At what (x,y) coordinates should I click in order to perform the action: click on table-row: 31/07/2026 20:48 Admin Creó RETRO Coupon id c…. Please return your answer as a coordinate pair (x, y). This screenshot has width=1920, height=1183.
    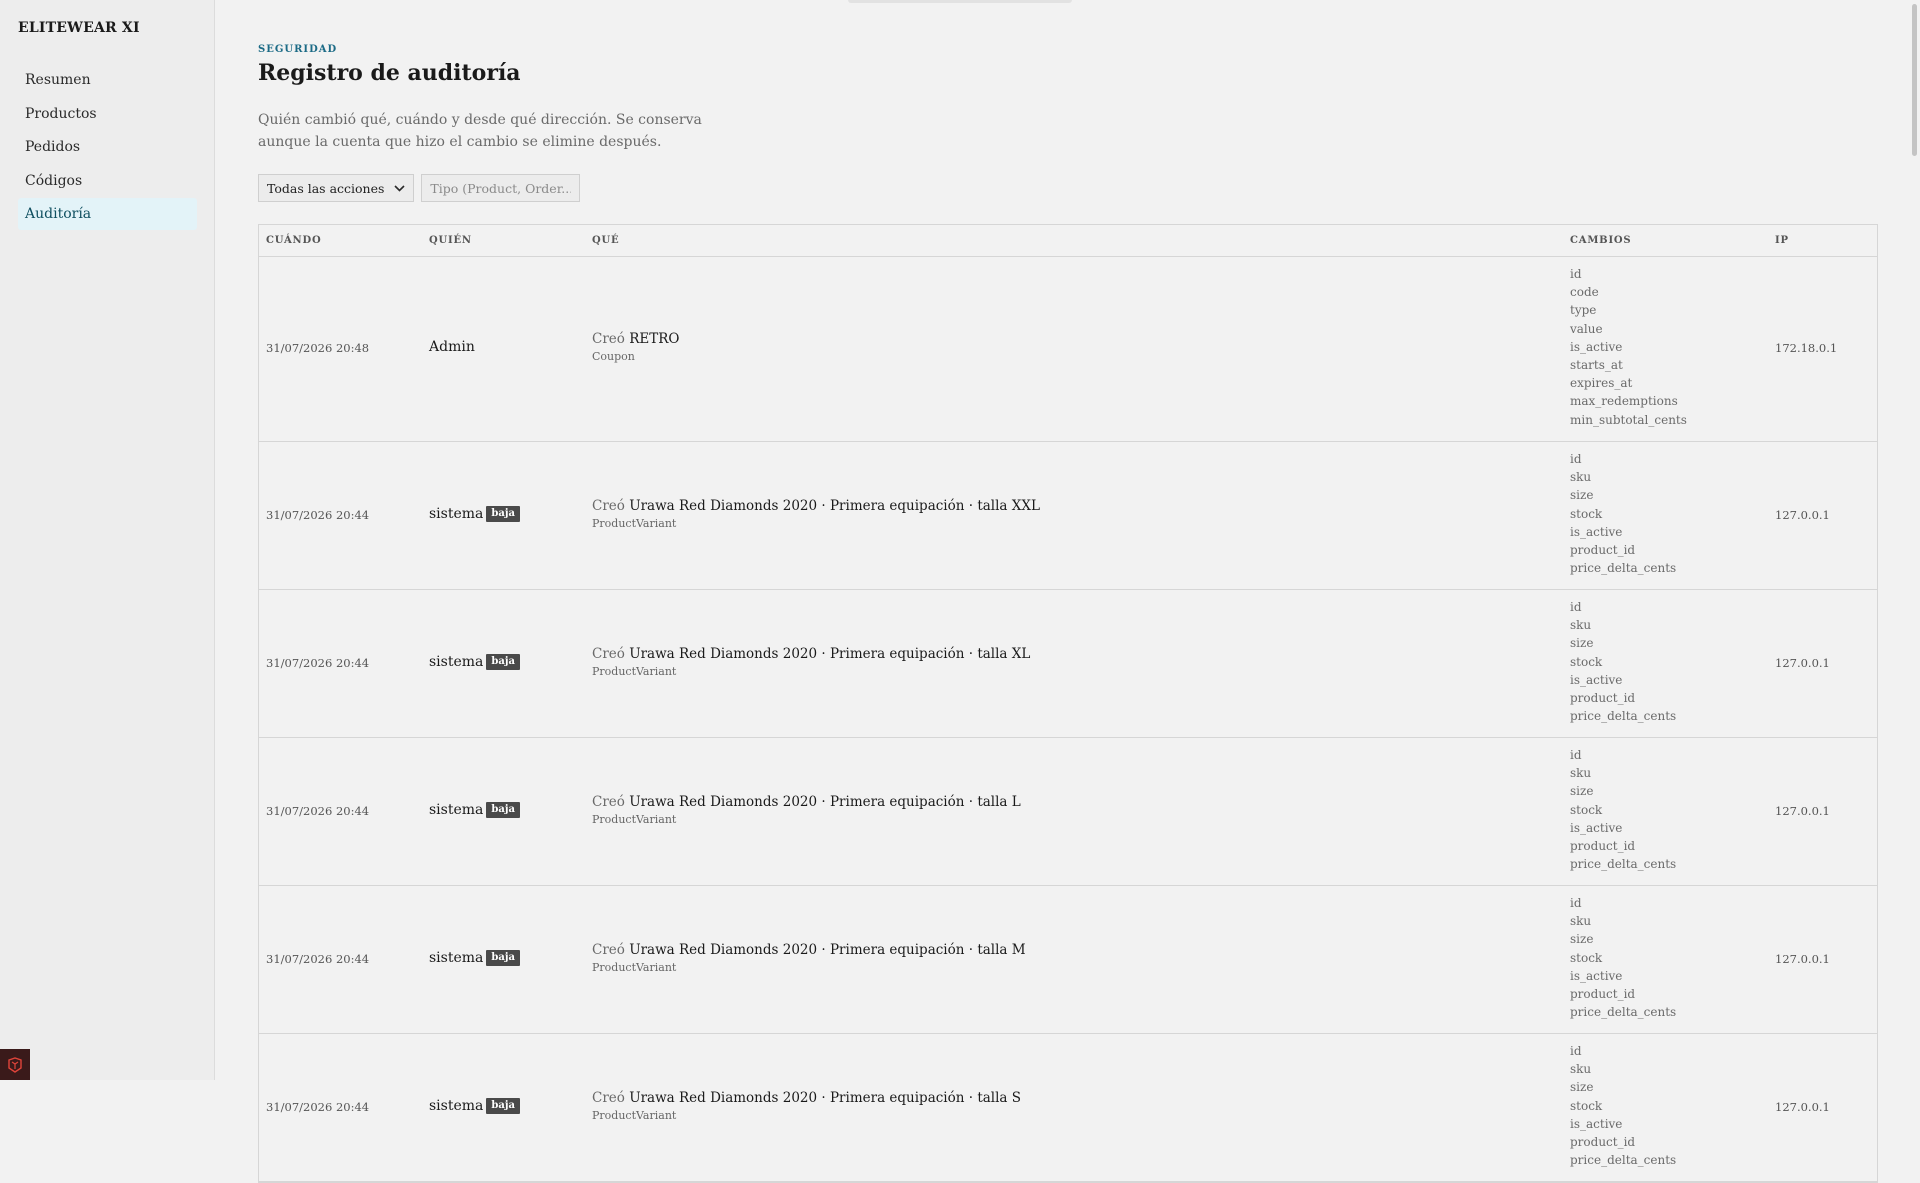
    Looking at the image, I should click on (1068, 349).